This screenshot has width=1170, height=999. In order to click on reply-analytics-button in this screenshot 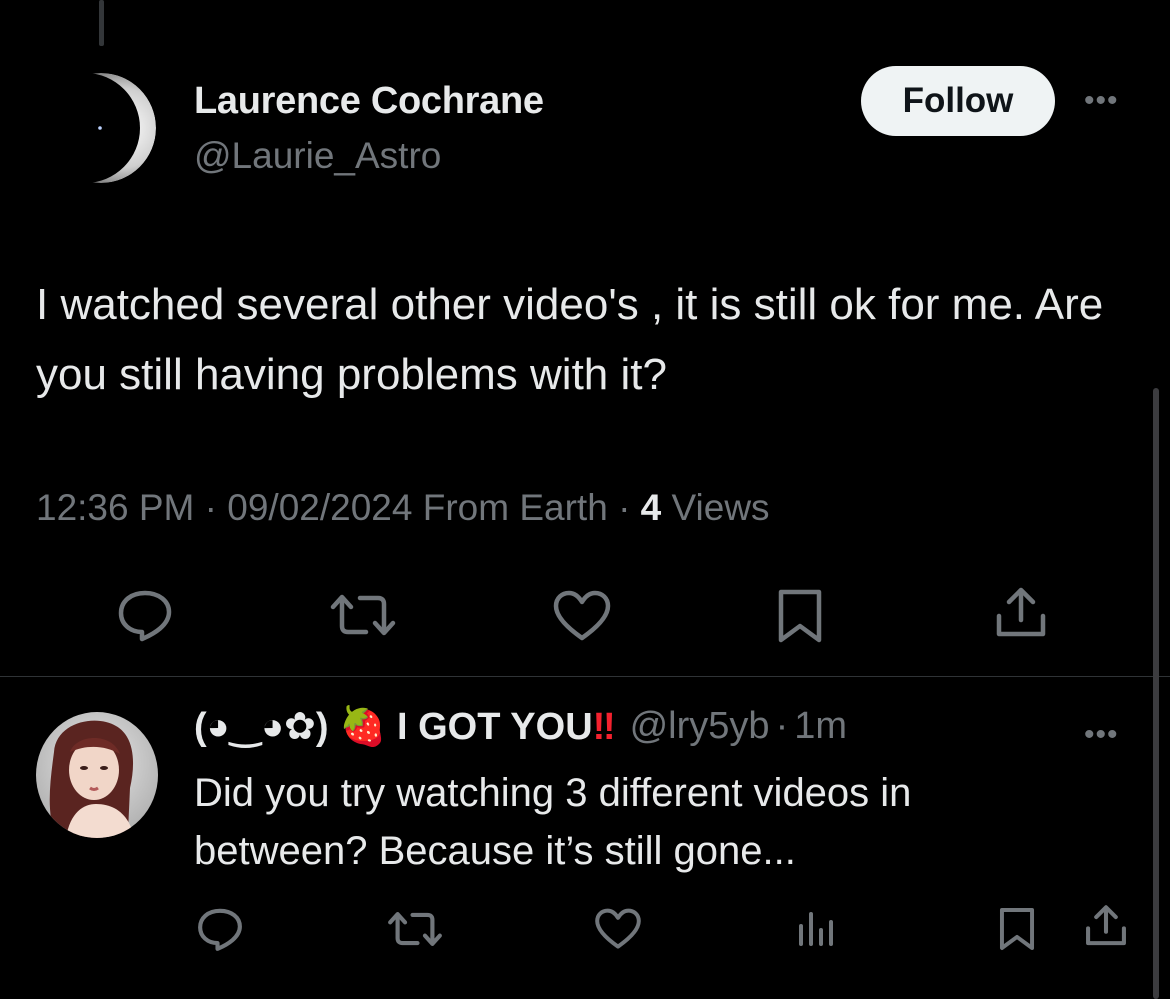, I will do `click(816, 928)`.